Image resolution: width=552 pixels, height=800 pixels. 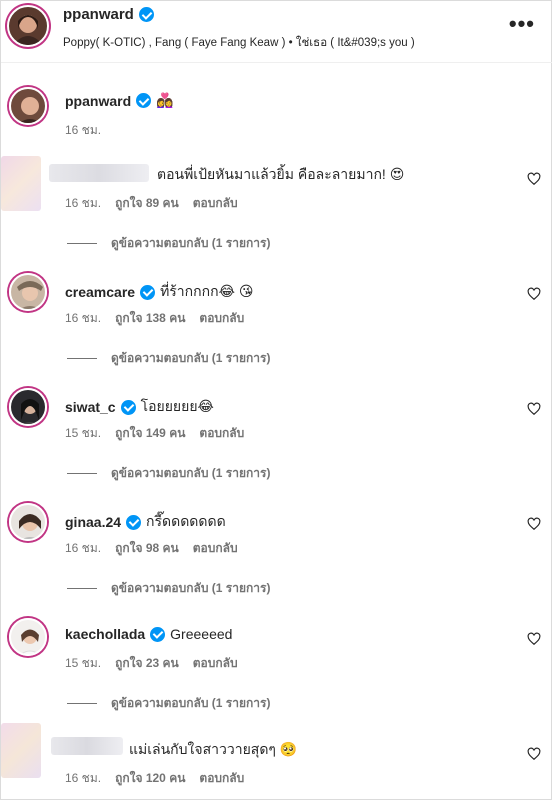 I want to click on caption-time: 16 ชม., so click(x=83, y=130).